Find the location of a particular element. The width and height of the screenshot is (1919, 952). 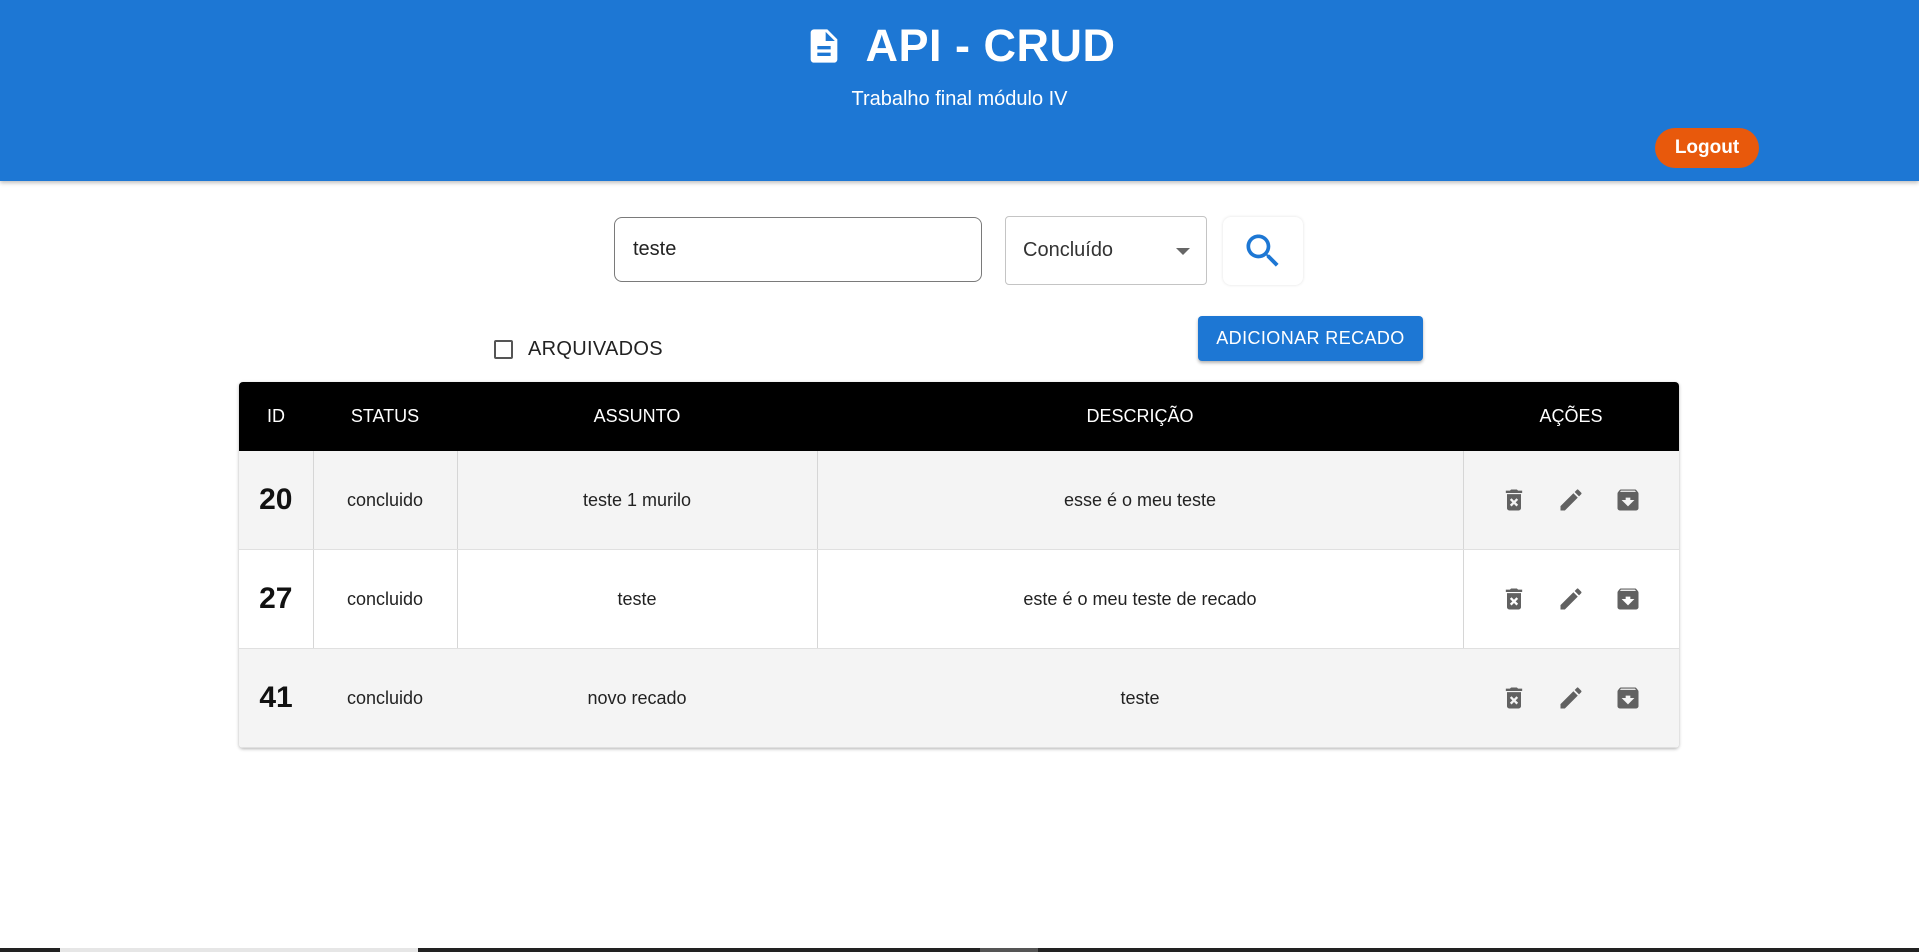

cell-id: 27 is located at coordinates (276, 599).